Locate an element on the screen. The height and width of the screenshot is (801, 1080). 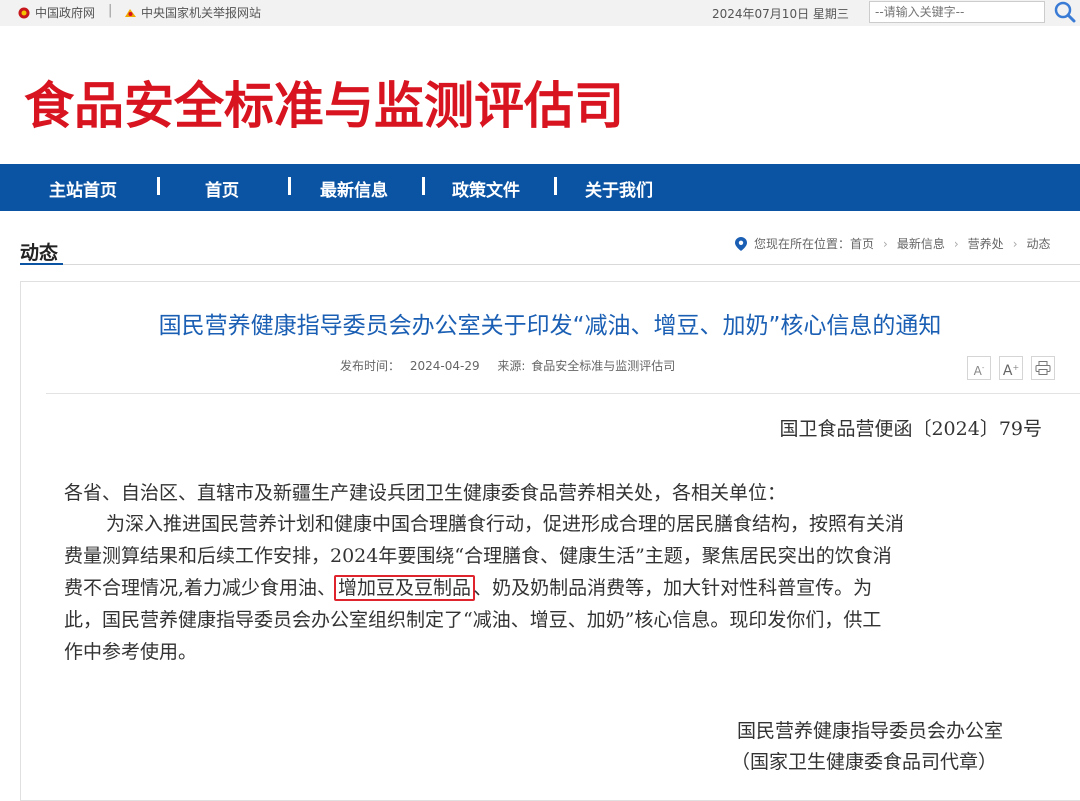
site-title: 食品安全标准与监测评估司 is located at coordinates (324, 106).